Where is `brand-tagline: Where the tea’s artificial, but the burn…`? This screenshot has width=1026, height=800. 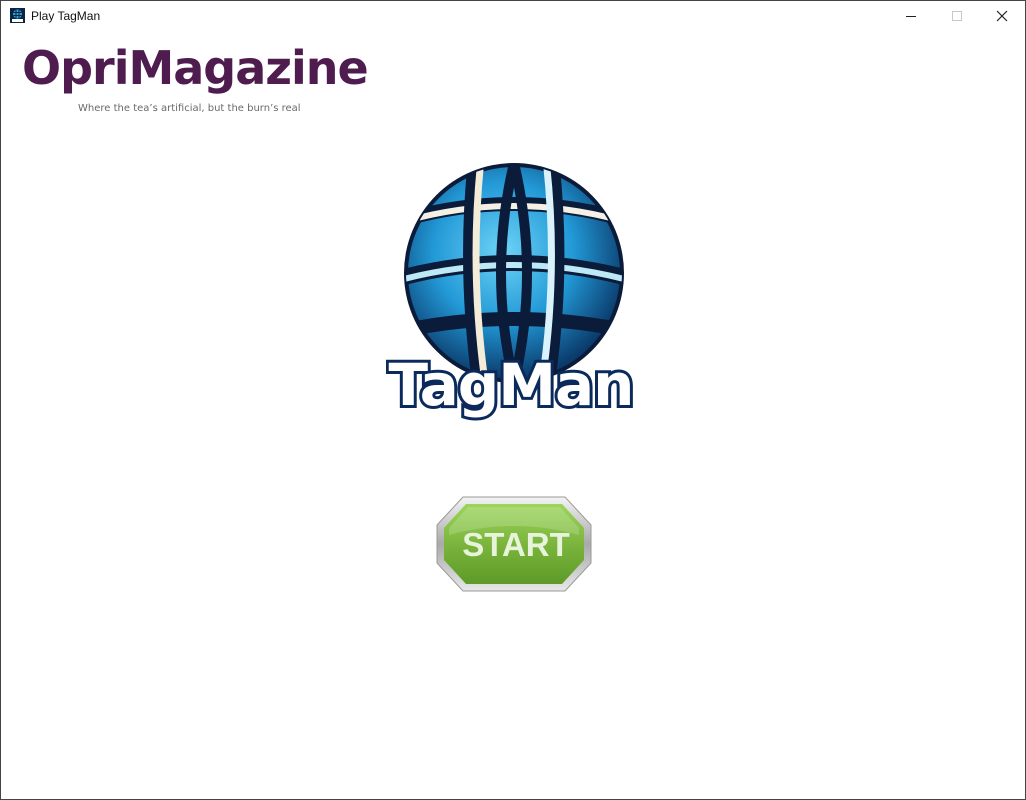 brand-tagline: Where the tea’s artificial, but the burn… is located at coordinates (189, 108).